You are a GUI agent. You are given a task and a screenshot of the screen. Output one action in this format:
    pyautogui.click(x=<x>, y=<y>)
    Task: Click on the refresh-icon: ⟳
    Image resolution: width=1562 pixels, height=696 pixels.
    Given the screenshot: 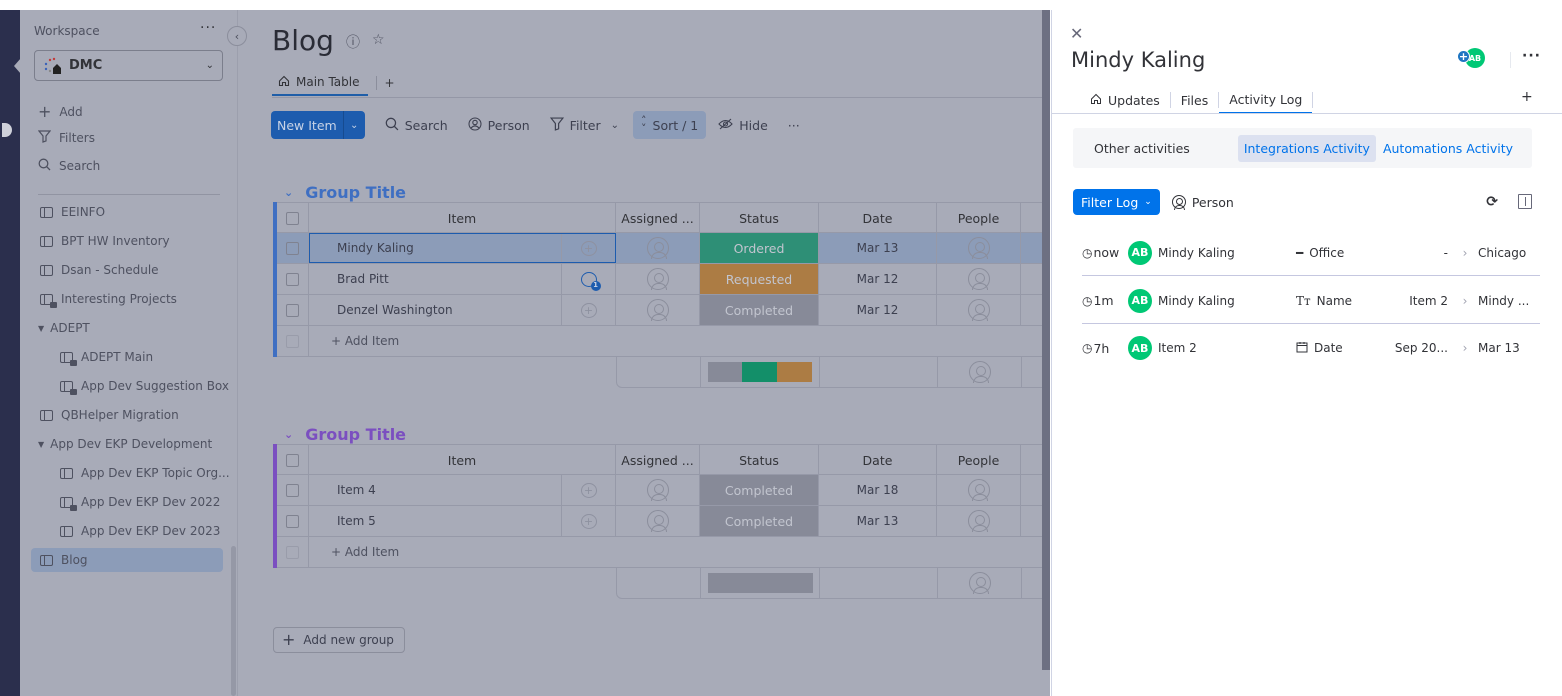 What is the action you would take?
    pyautogui.click(x=1492, y=202)
    